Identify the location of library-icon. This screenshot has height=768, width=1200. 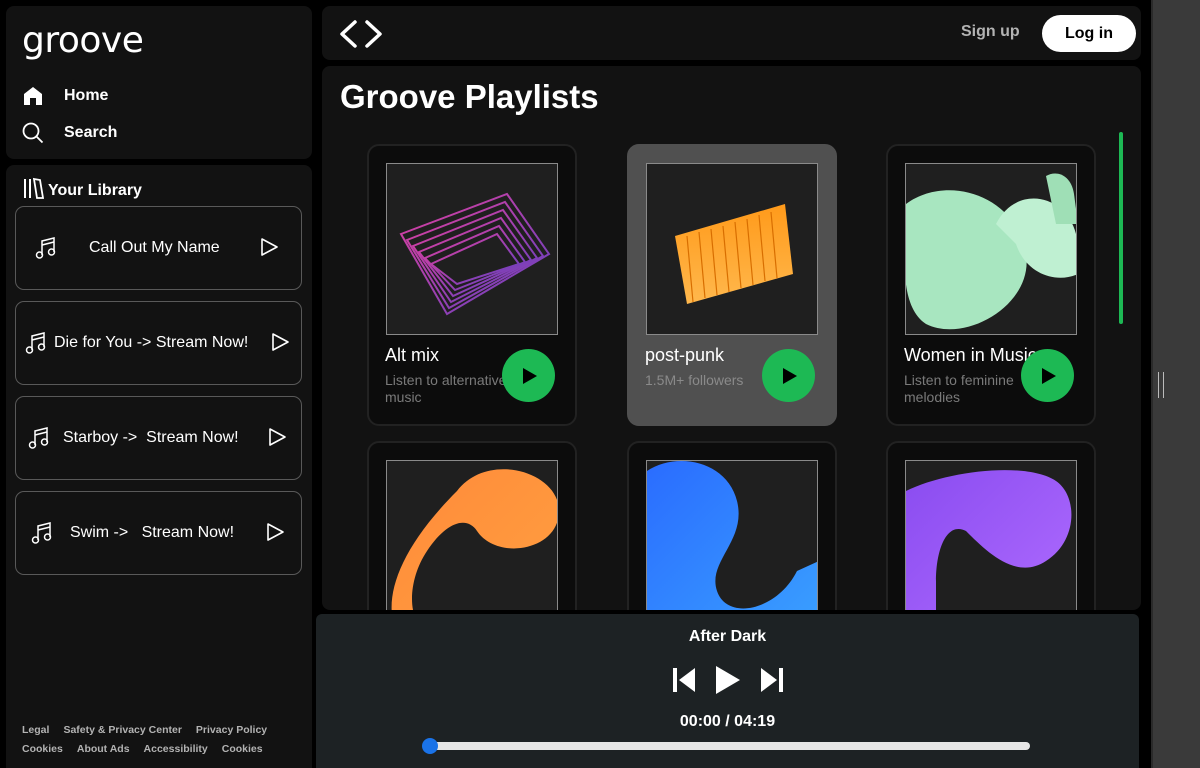
(33, 190).